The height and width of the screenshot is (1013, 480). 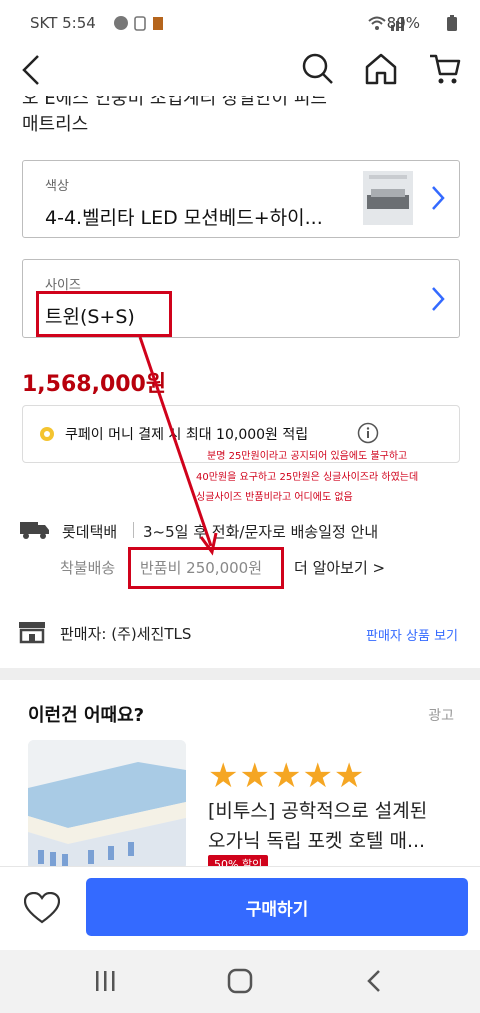 What do you see at coordinates (31, 72) in the screenshot?
I see `back-arrow-icon` at bounding box center [31, 72].